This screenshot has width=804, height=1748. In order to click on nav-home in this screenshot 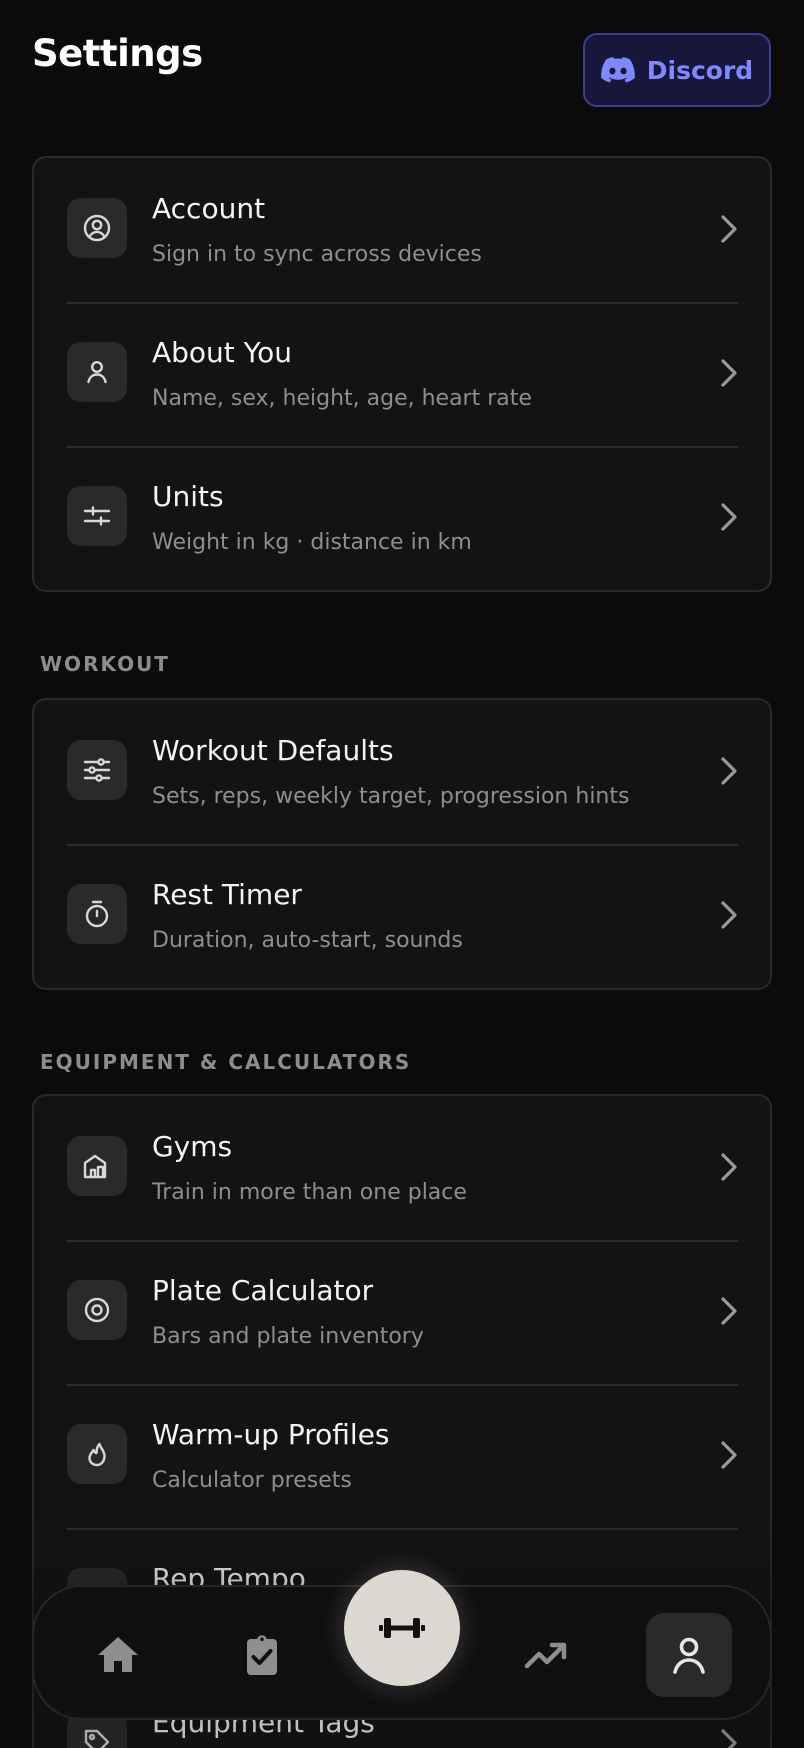, I will do `click(118, 1655)`.